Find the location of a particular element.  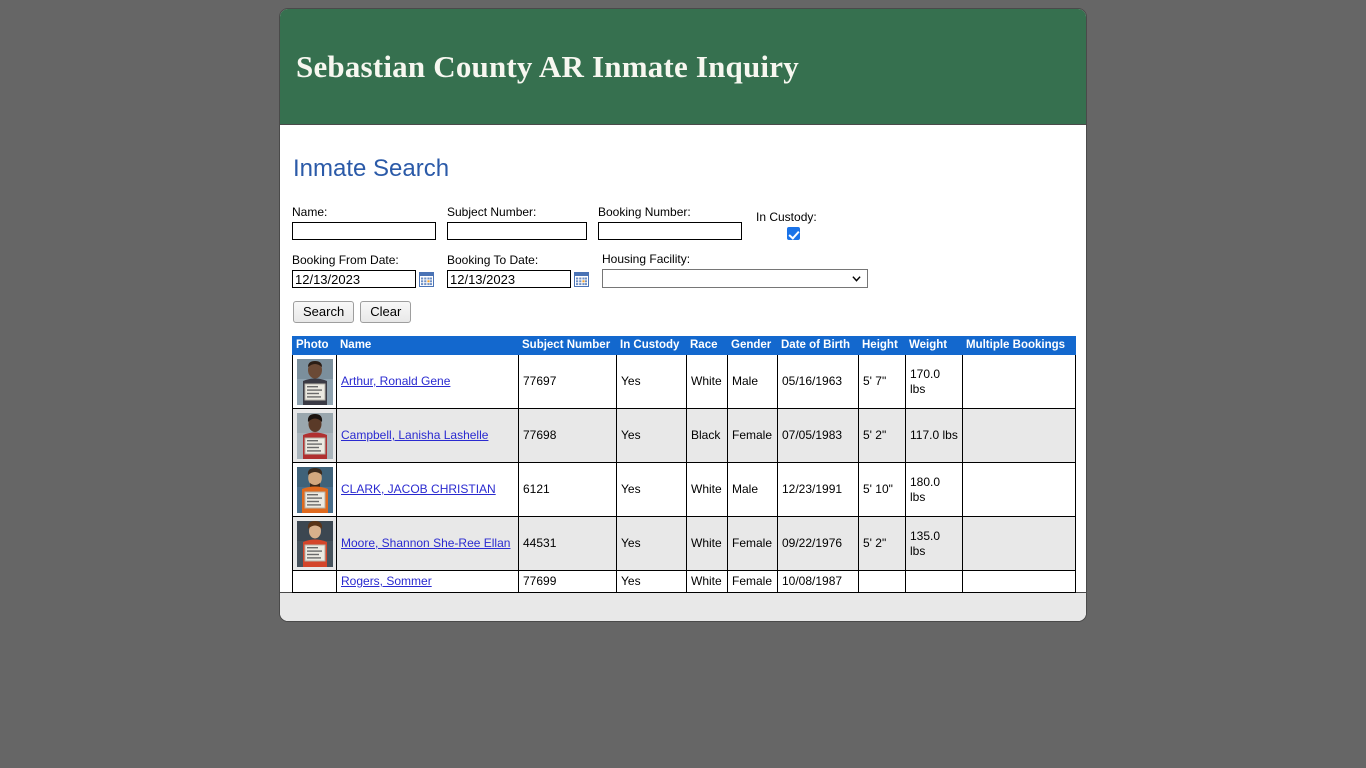

inmate-weight-cell: 180.0 lbs is located at coordinates (934, 489).